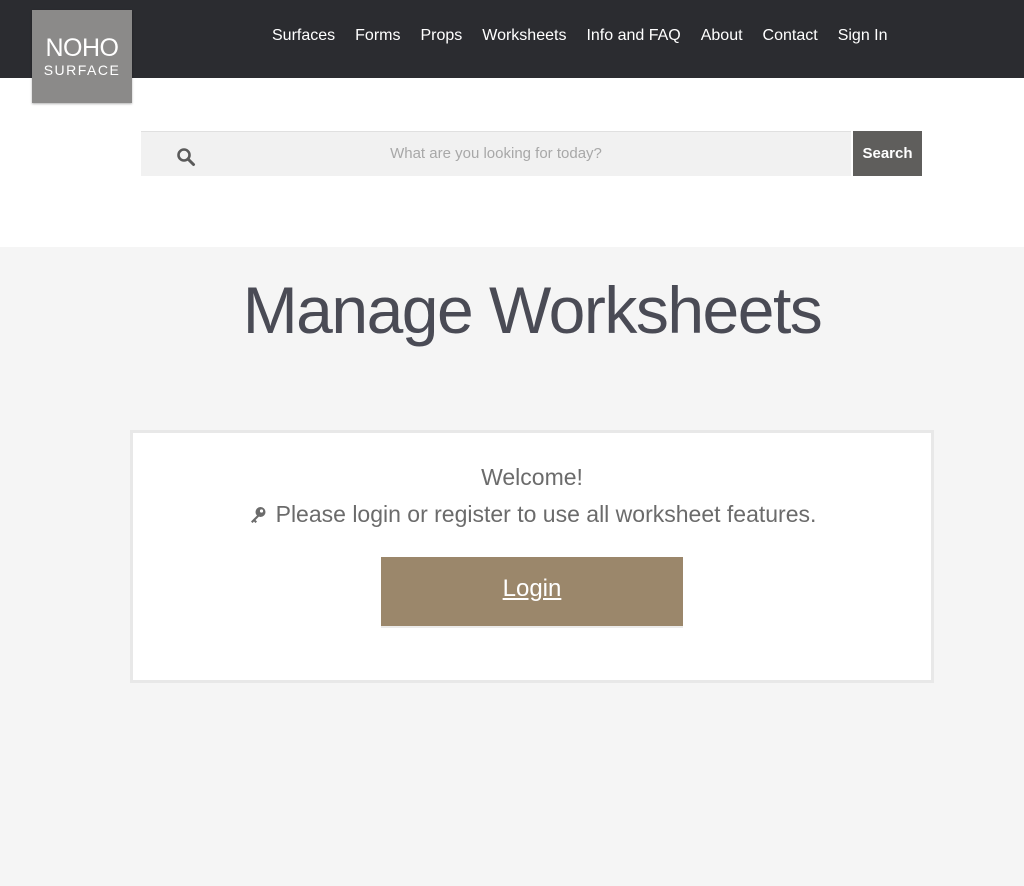 The image size is (1024, 886). Describe the element at coordinates (524, 36) in the screenshot. I see `nav-item-worksheets: Worksheets` at that location.